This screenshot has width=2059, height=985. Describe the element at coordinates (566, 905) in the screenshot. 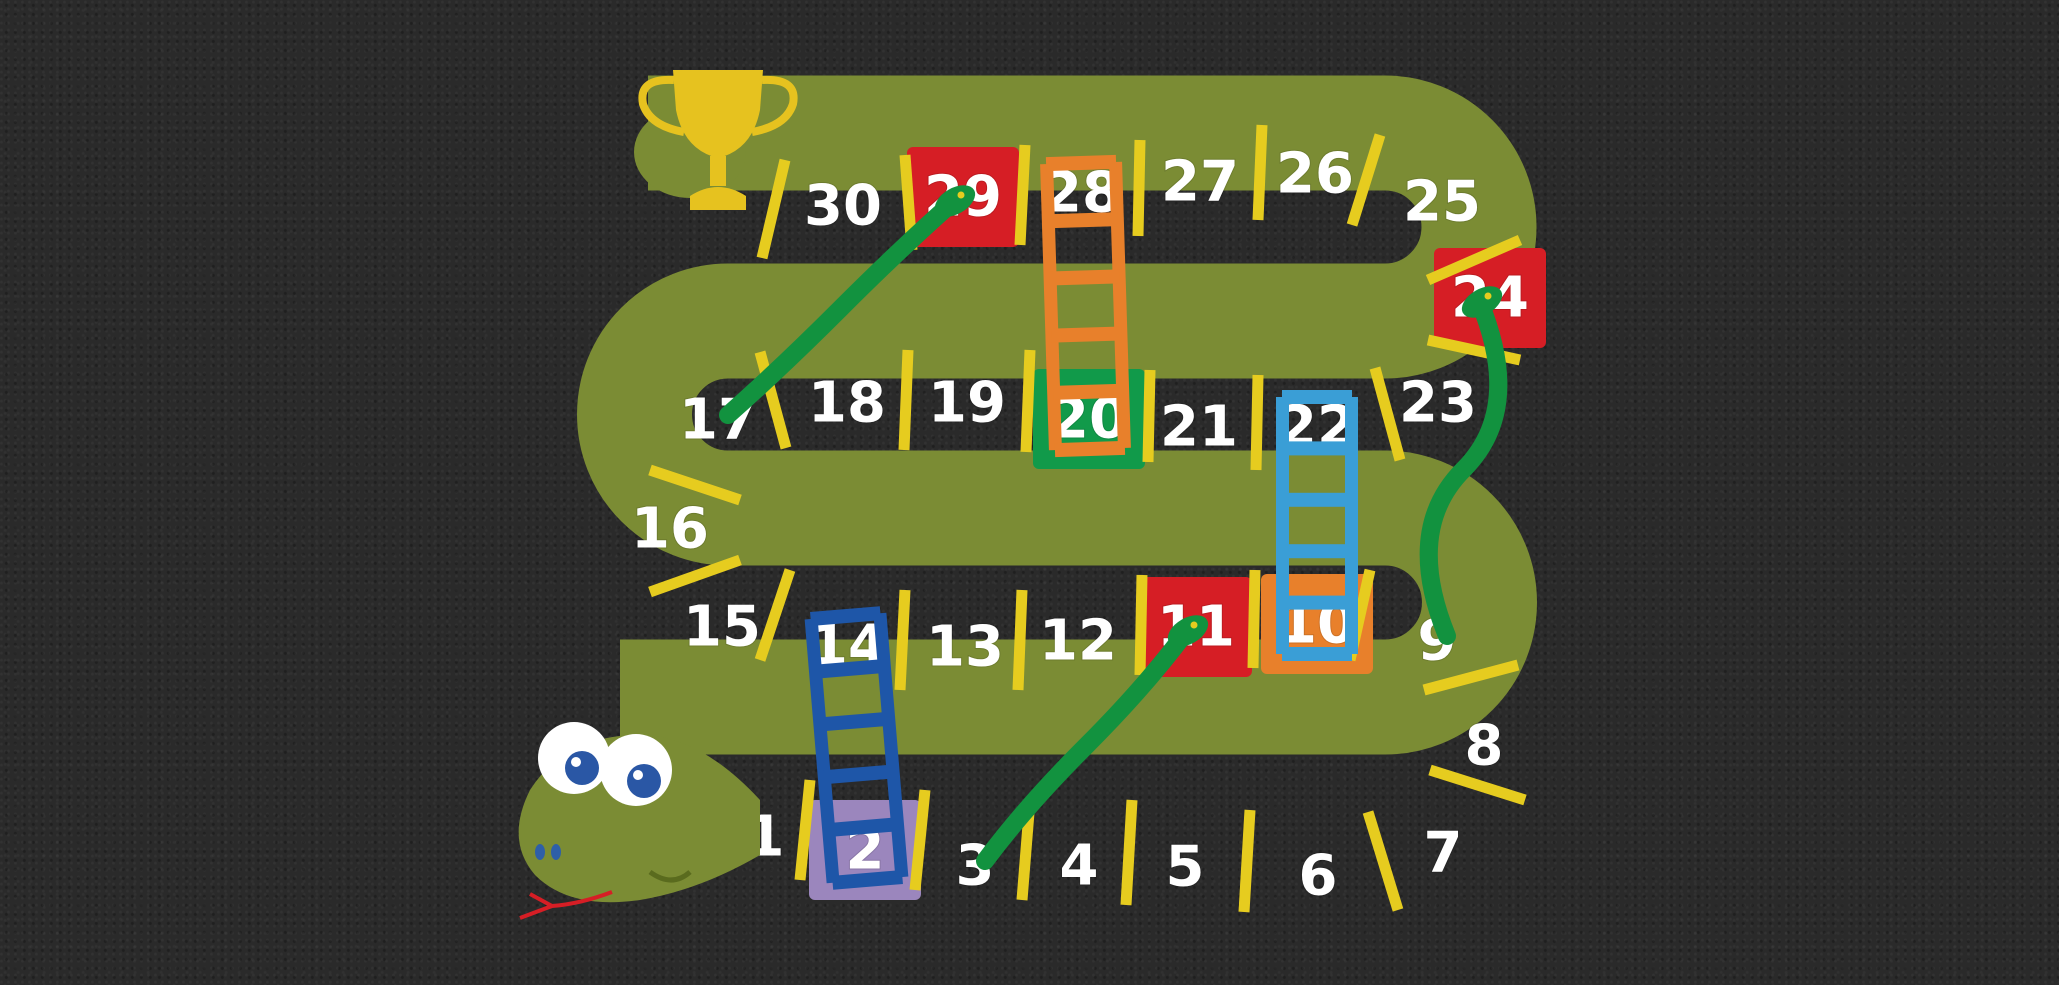

I see `snake-tongue` at that location.